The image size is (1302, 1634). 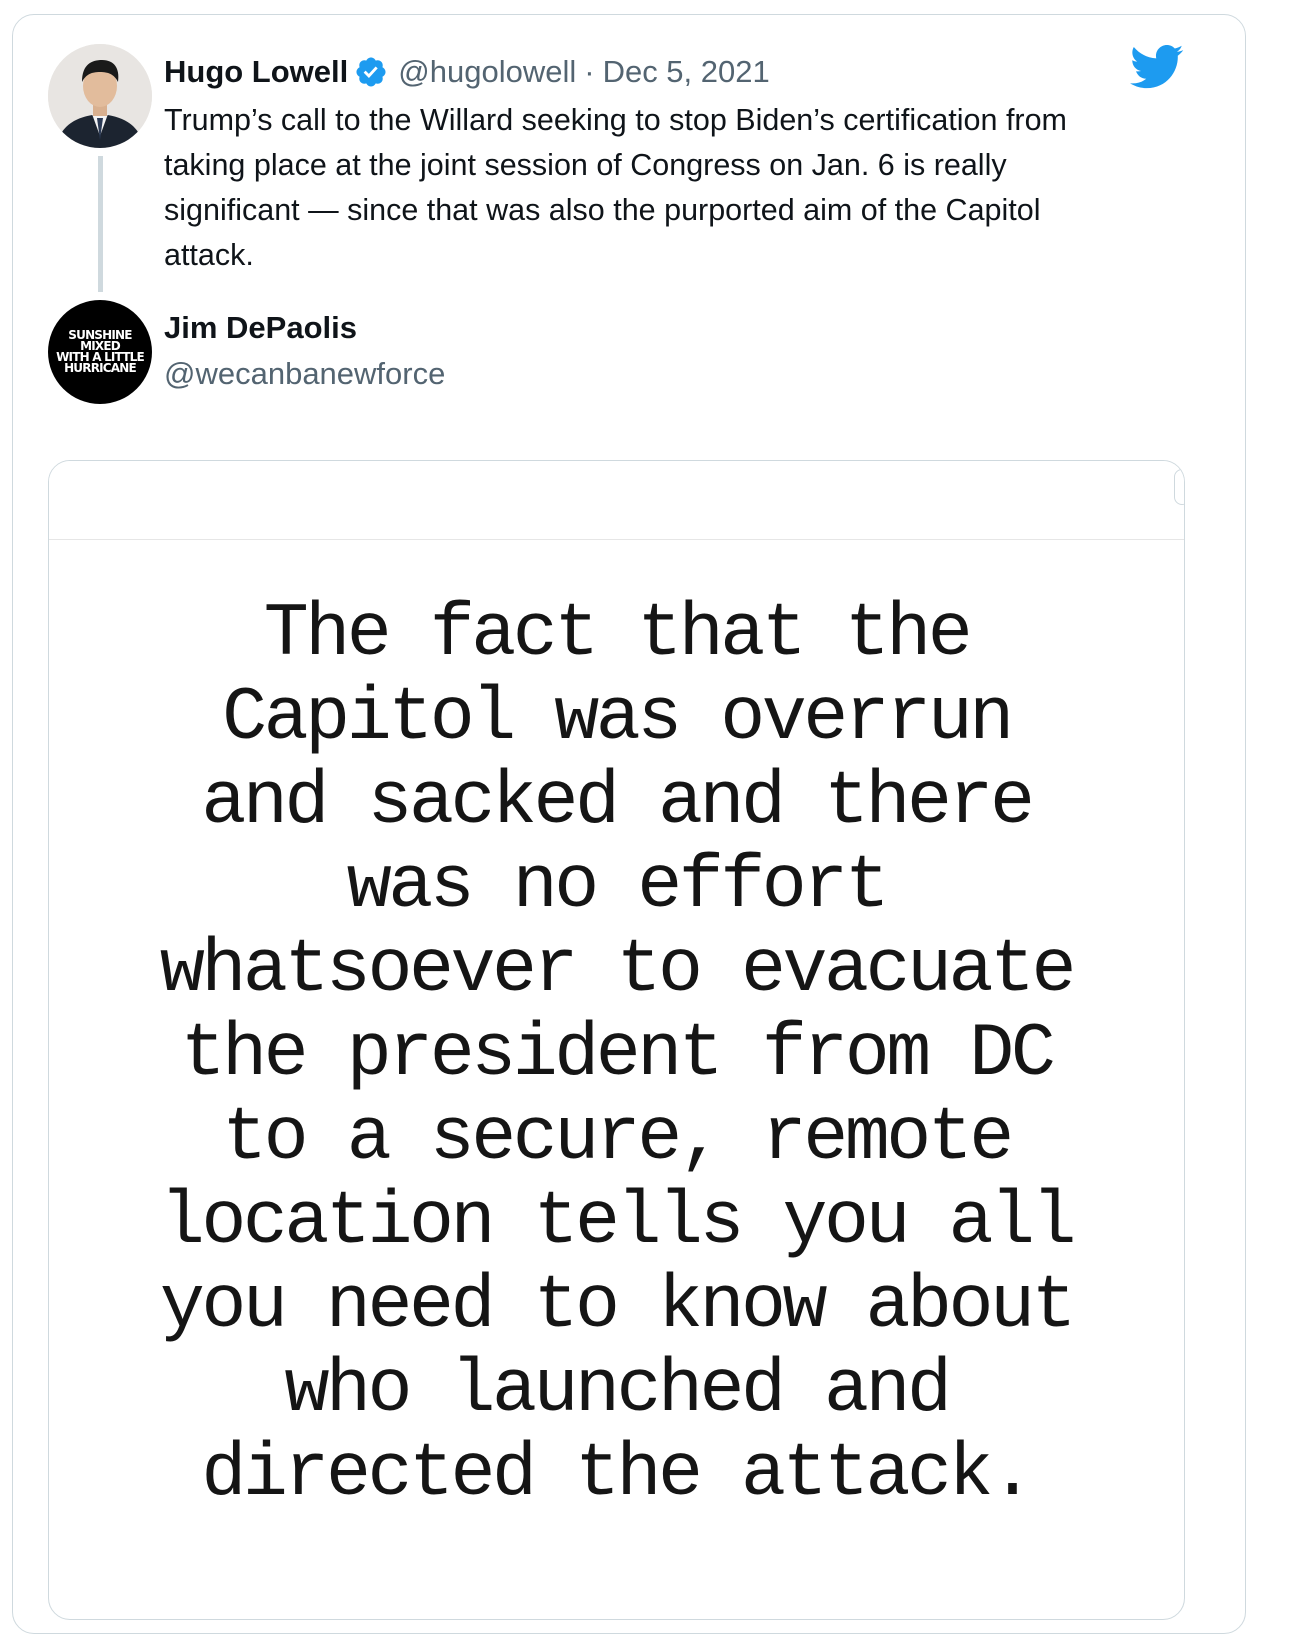 What do you see at coordinates (256, 72) in the screenshot?
I see `author-name: Hugo Lowell` at bounding box center [256, 72].